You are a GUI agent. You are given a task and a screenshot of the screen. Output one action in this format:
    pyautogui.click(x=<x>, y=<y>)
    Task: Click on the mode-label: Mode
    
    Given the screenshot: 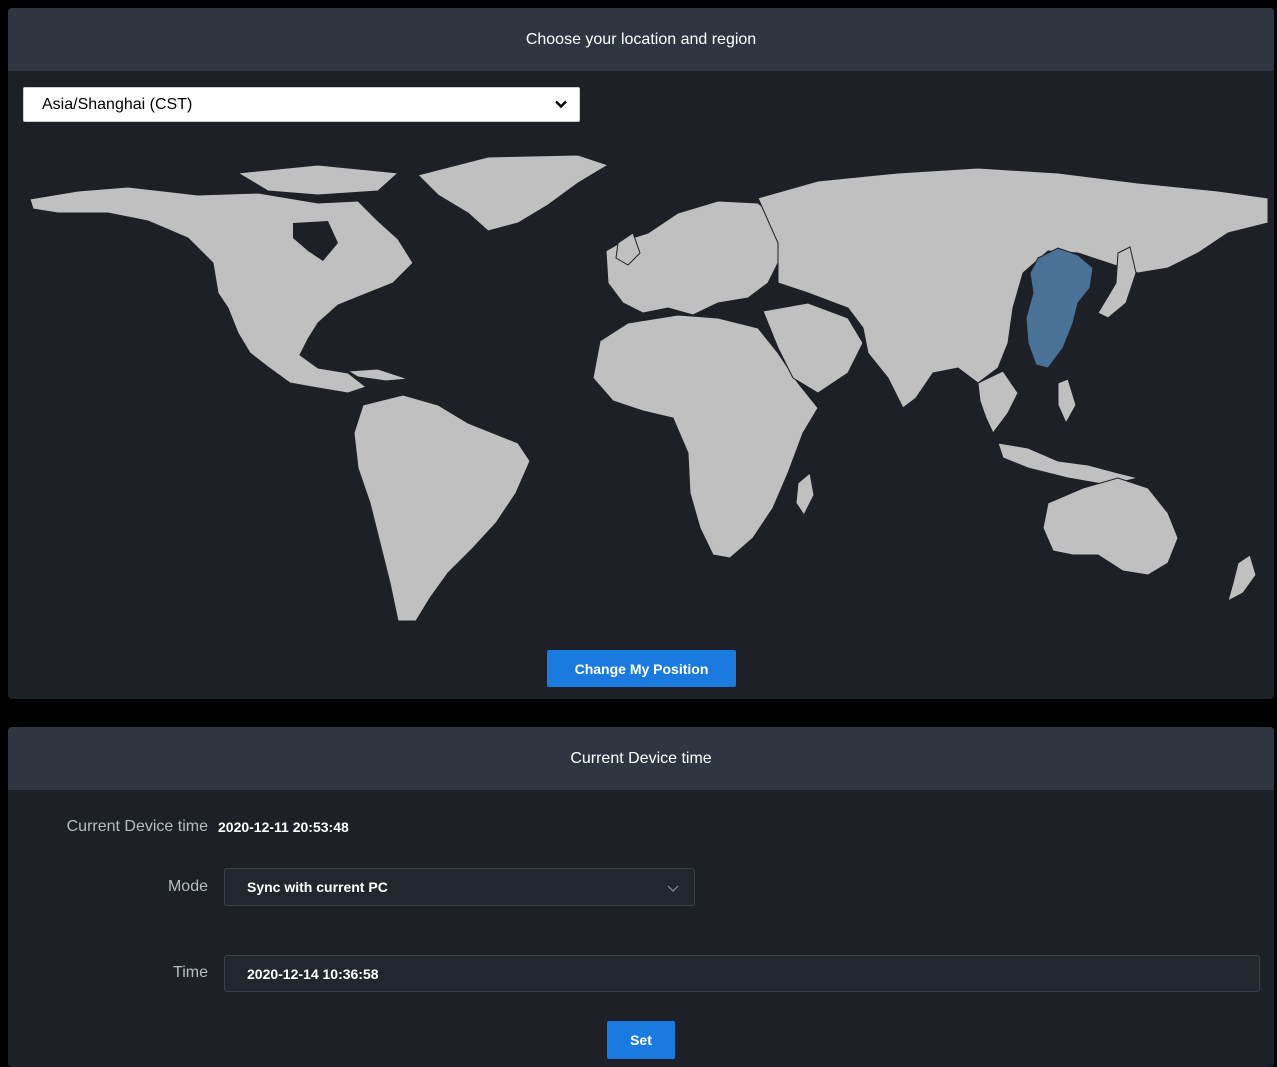 What is the action you would take?
    pyautogui.click(x=187, y=886)
    